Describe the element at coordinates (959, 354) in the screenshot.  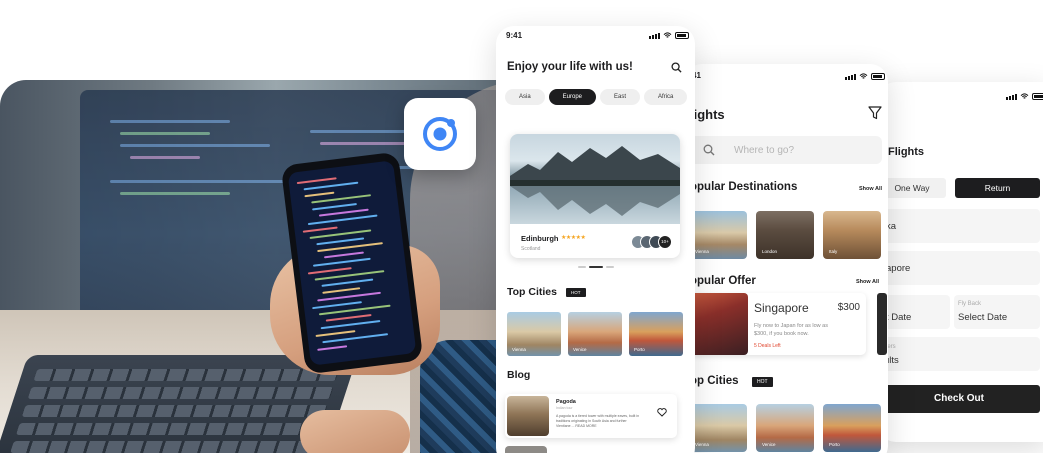
I see `passengers-field: gers ults` at that location.